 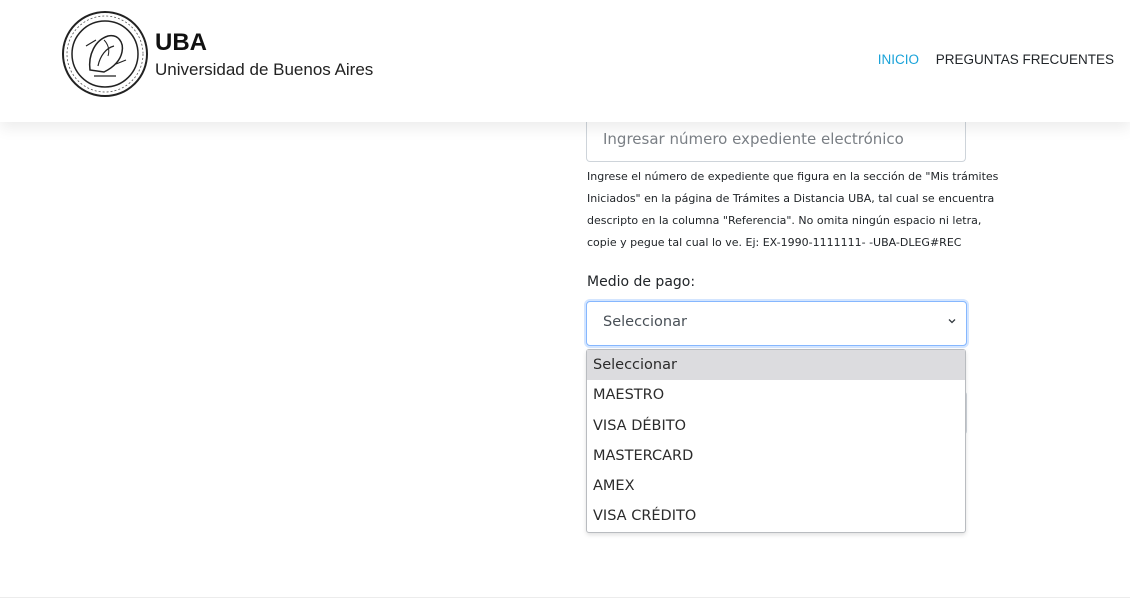 I want to click on option-maestro: MAESTRO, so click(x=776, y=395).